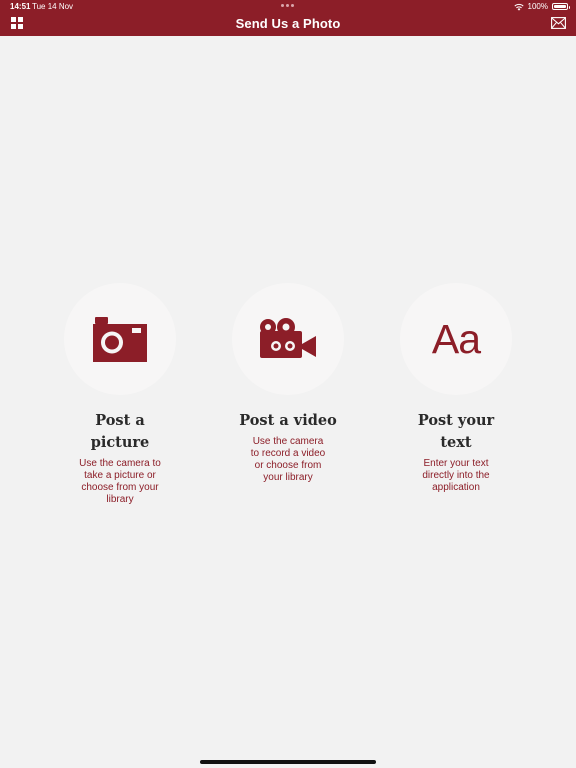 The height and width of the screenshot is (768, 576). What do you see at coordinates (288, 23) in the screenshot?
I see `page-title: Send Us a Photo` at bounding box center [288, 23].